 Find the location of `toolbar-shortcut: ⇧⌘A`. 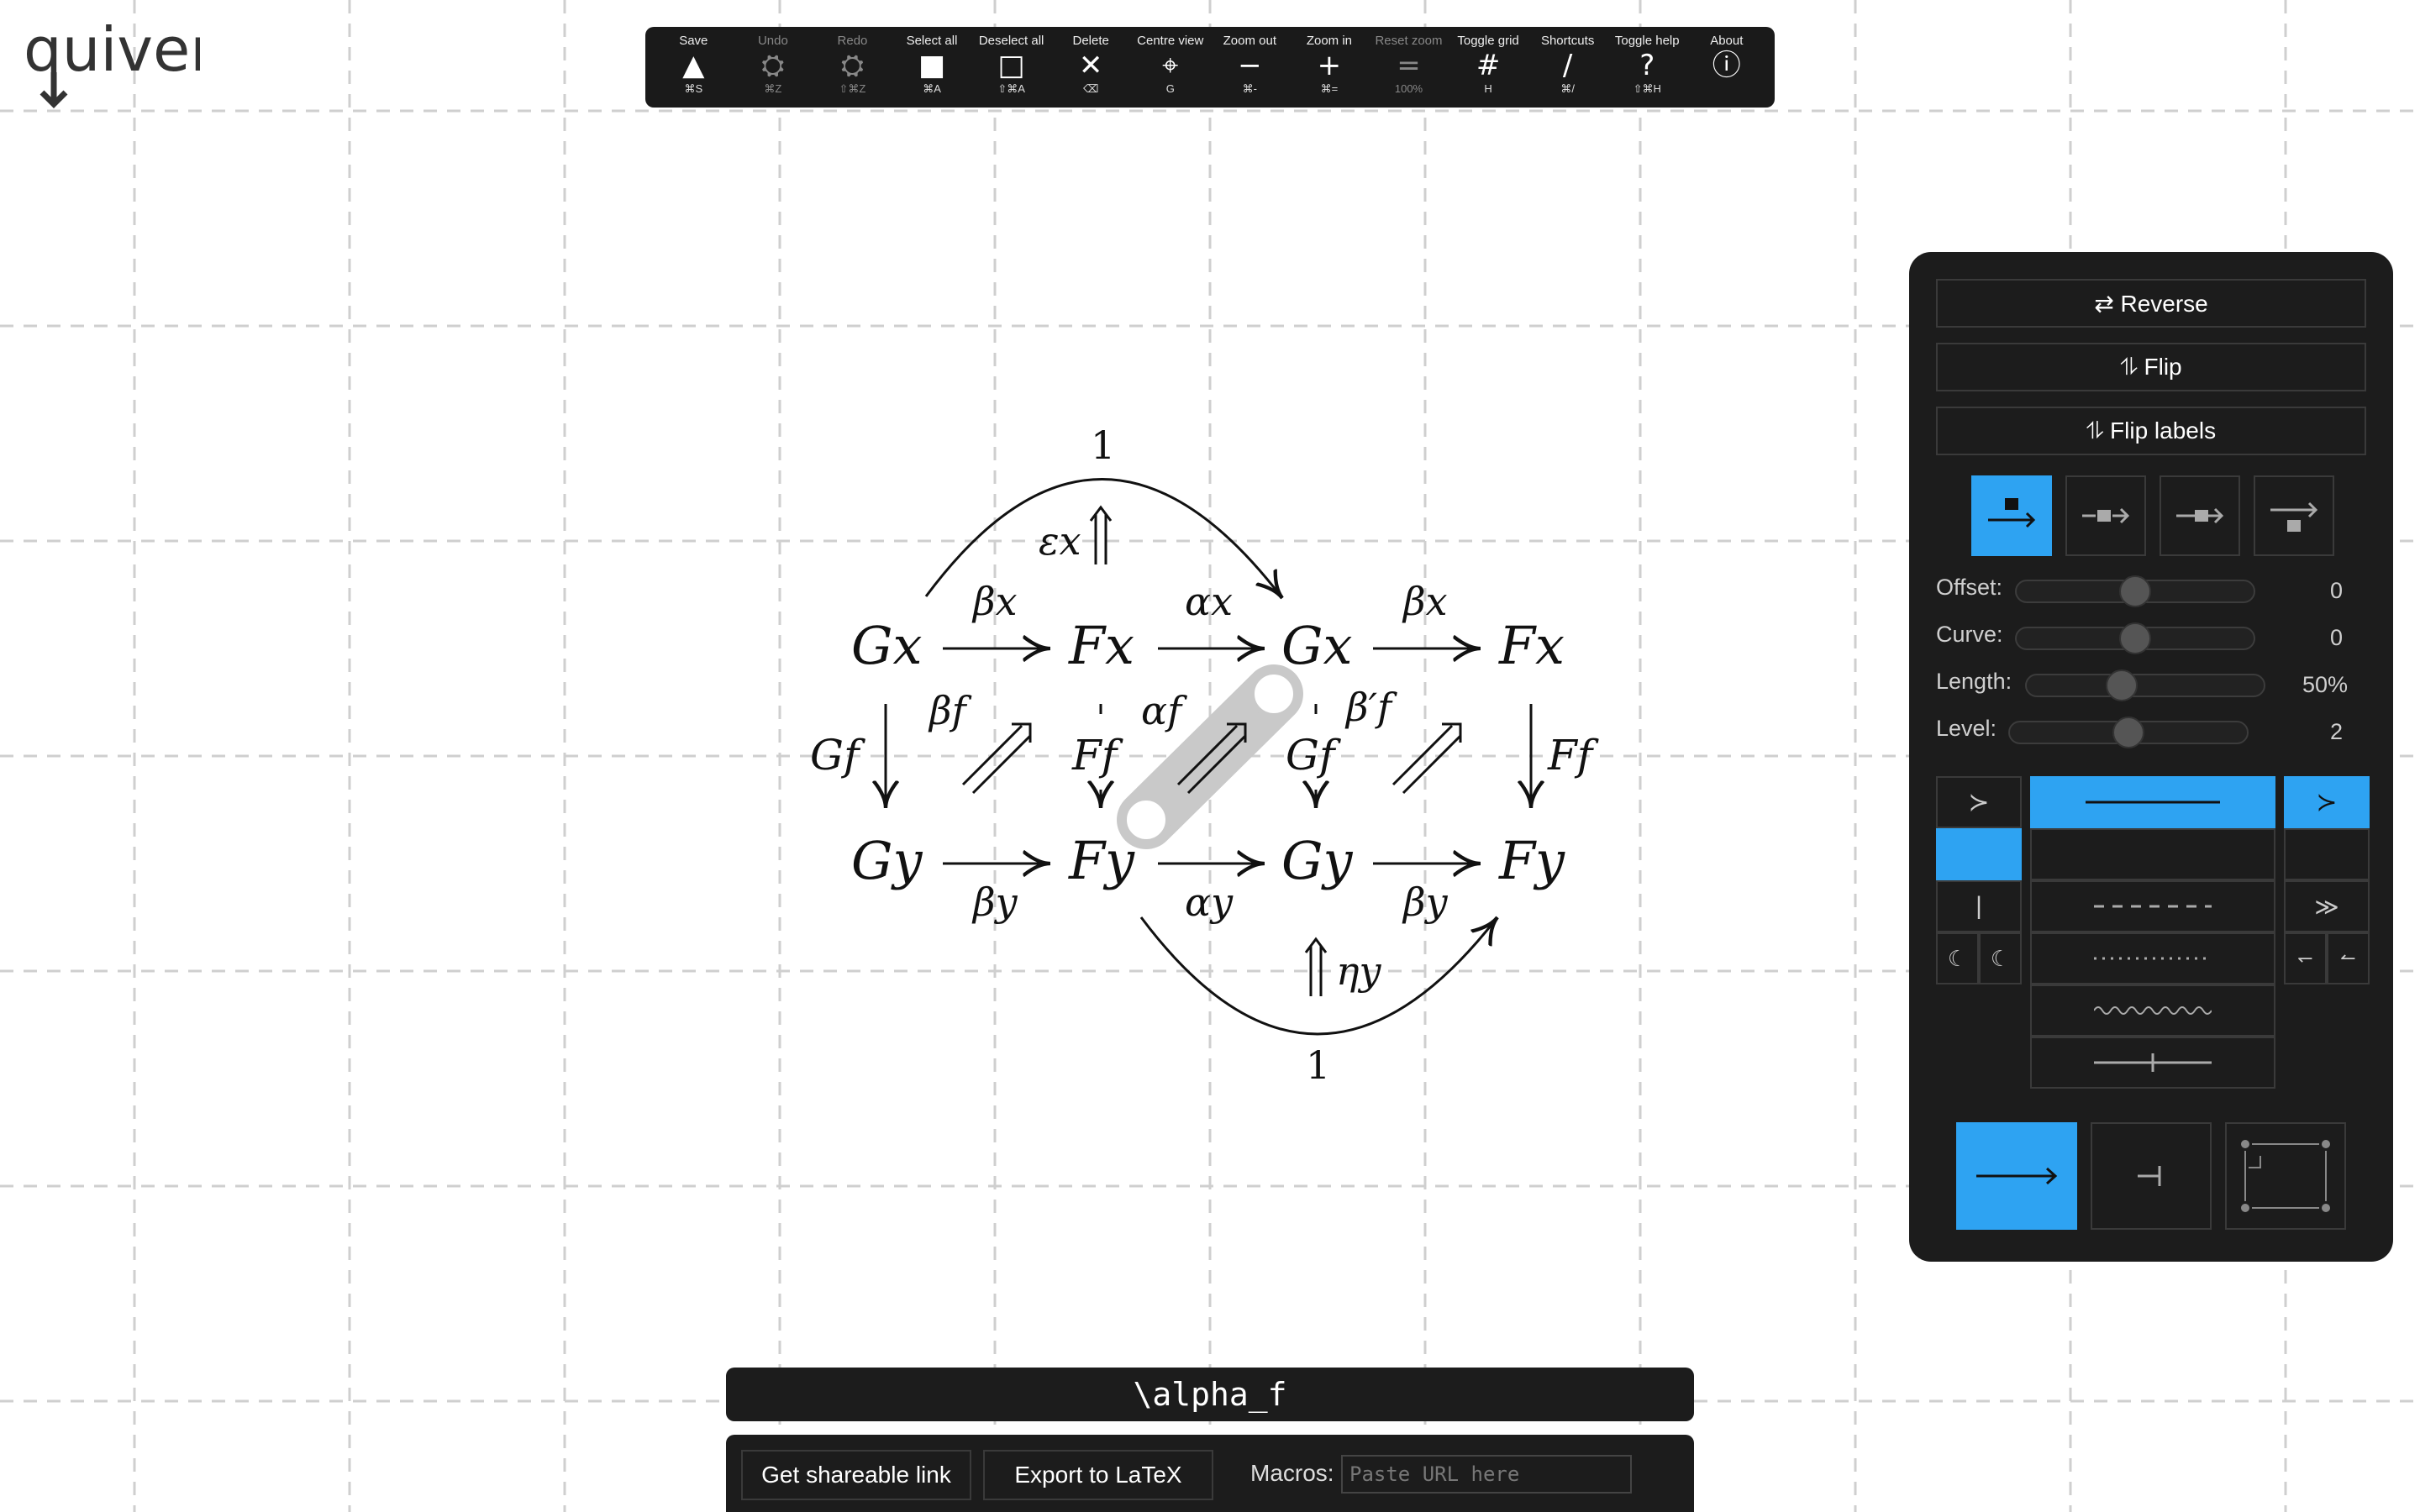

toolbar-shortcut: ⇧⌘A is located at coordinates (1011, 88).